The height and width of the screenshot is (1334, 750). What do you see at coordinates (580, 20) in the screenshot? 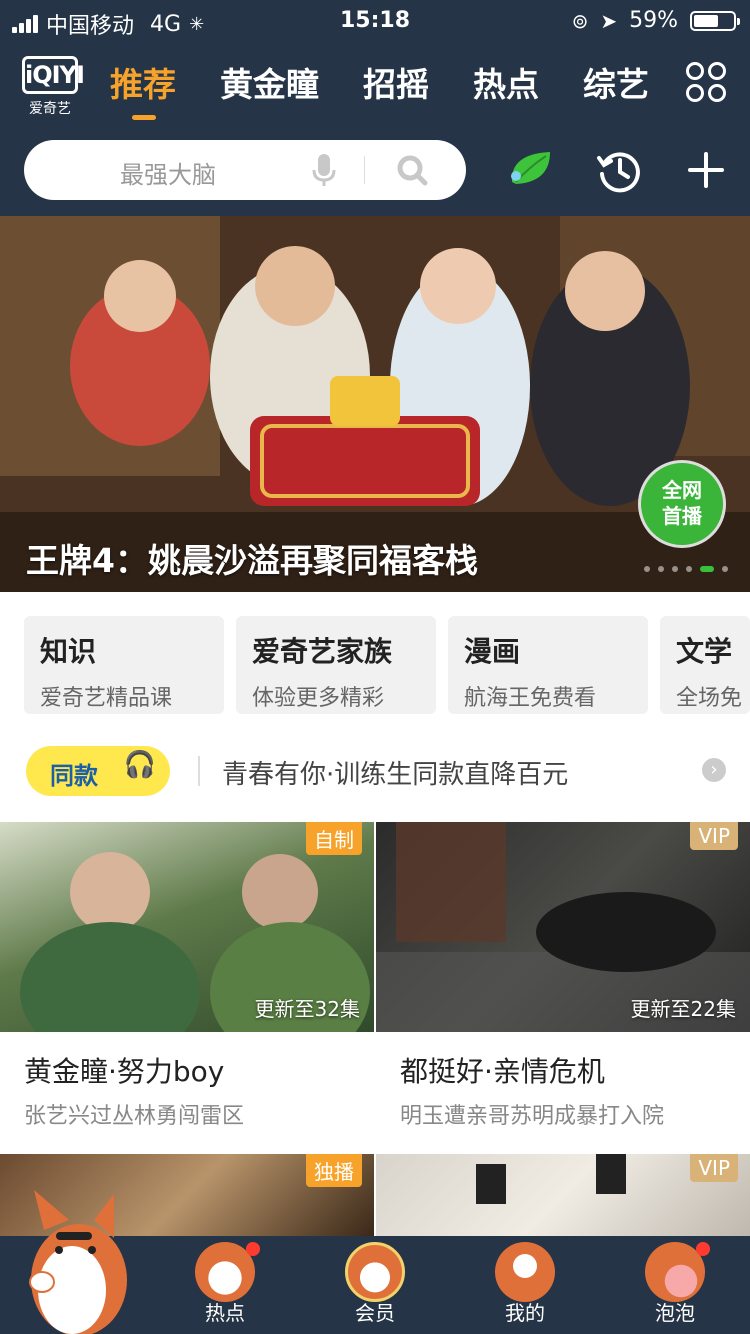
I see `orientation-lock-icon: ⊚` at bounding box center [580, 20].